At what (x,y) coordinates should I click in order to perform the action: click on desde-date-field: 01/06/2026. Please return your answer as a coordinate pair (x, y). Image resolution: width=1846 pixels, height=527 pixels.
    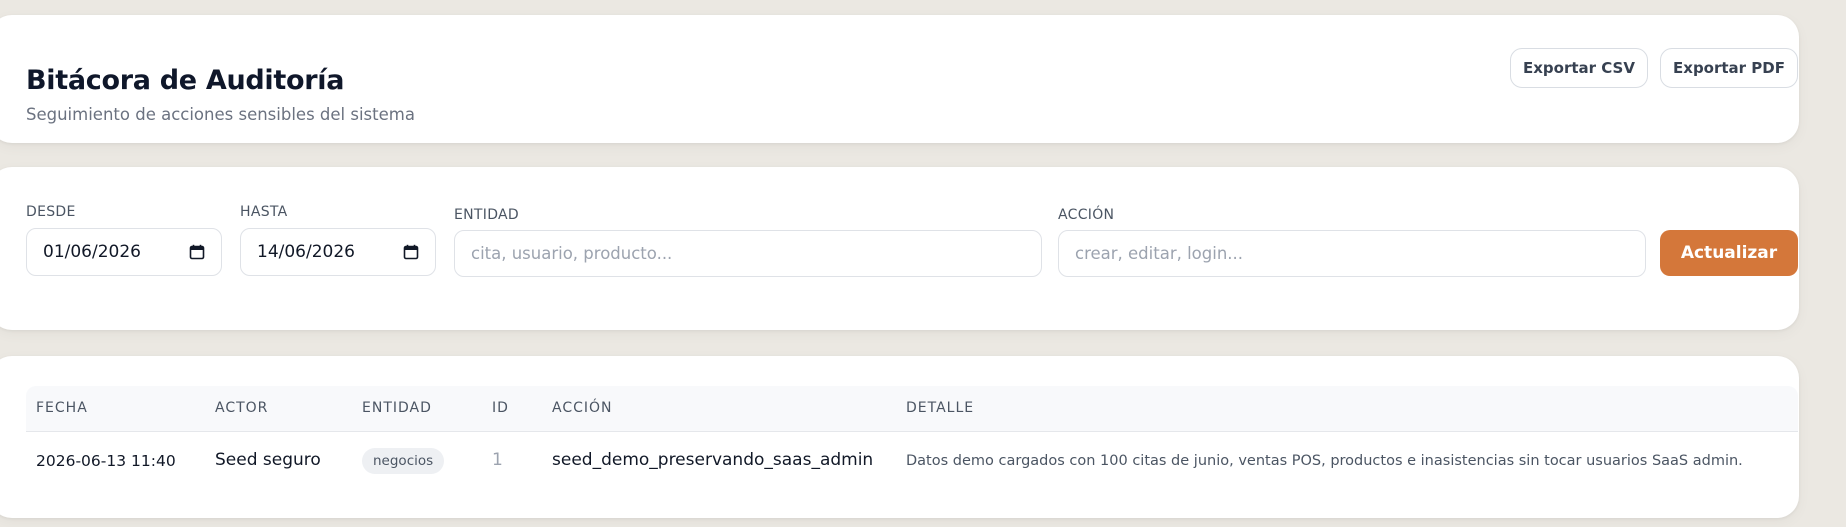
    Looking at the image, I should click on (124, 252).